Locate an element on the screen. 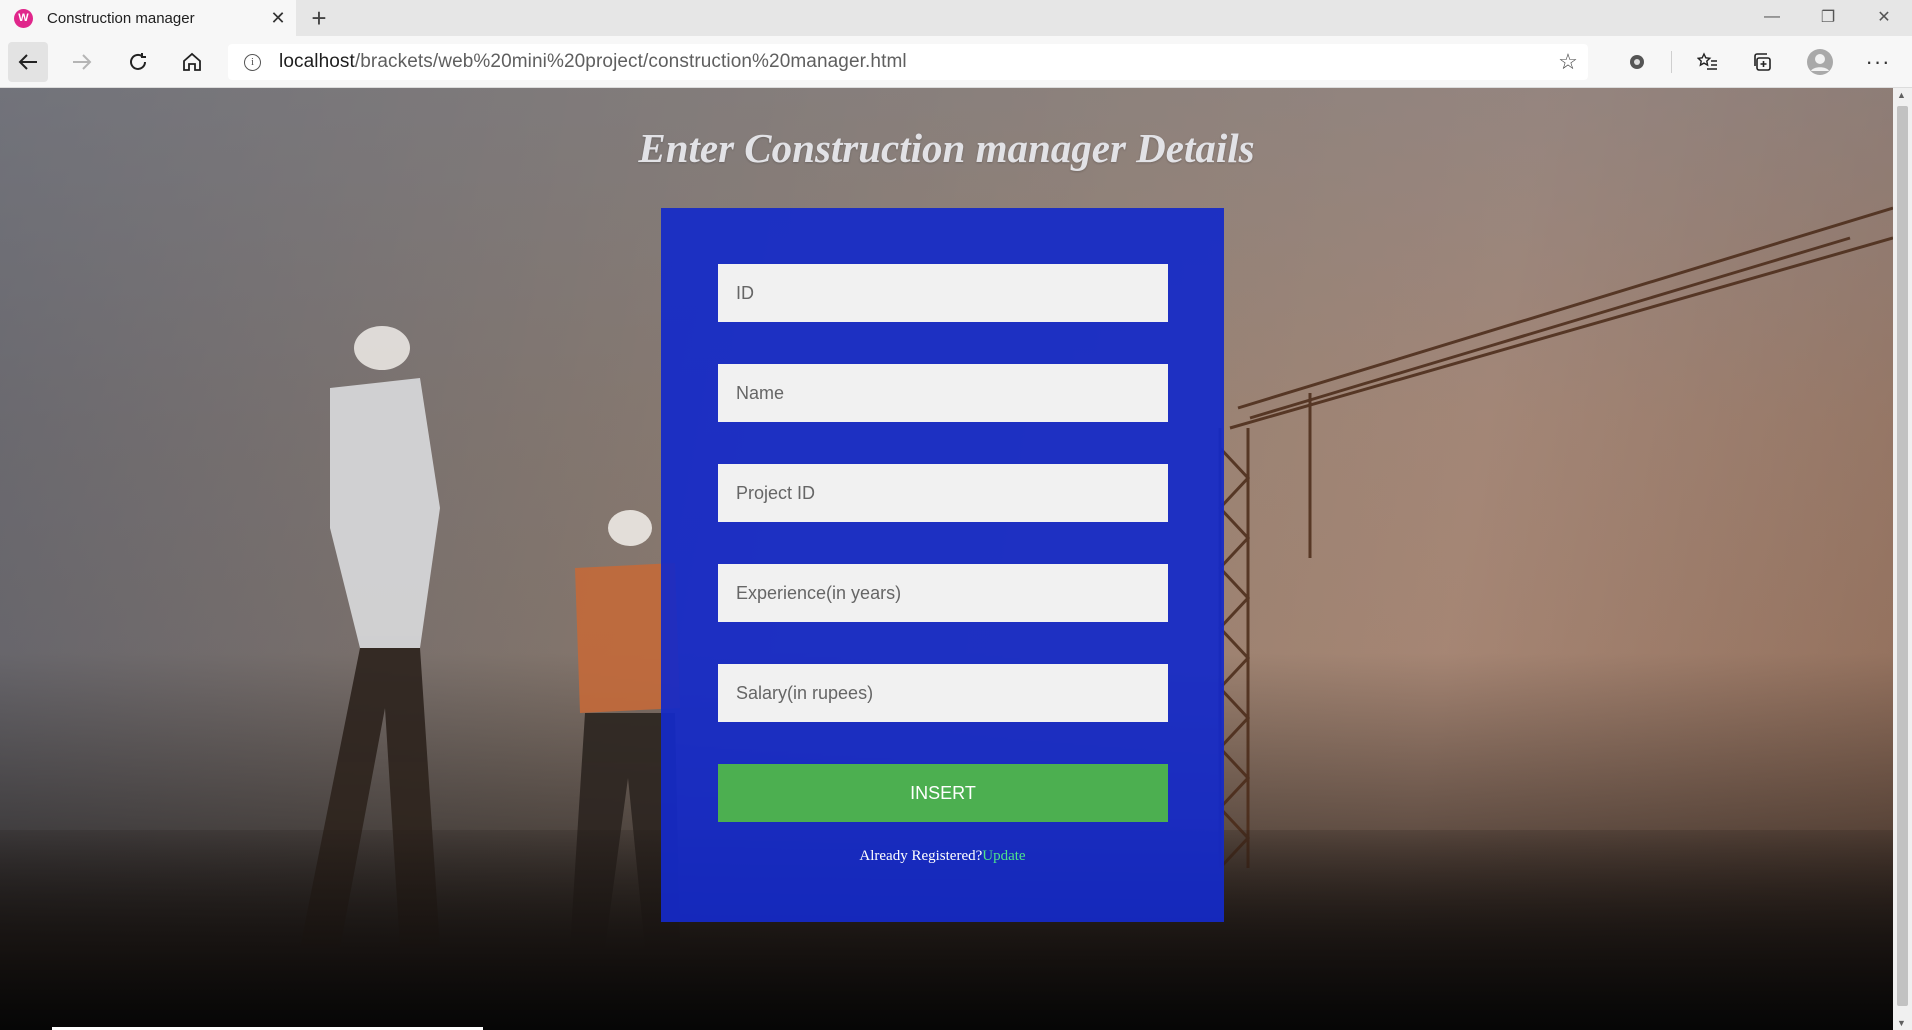  profile-avatar-icon is located at coordinates (1820, 62).